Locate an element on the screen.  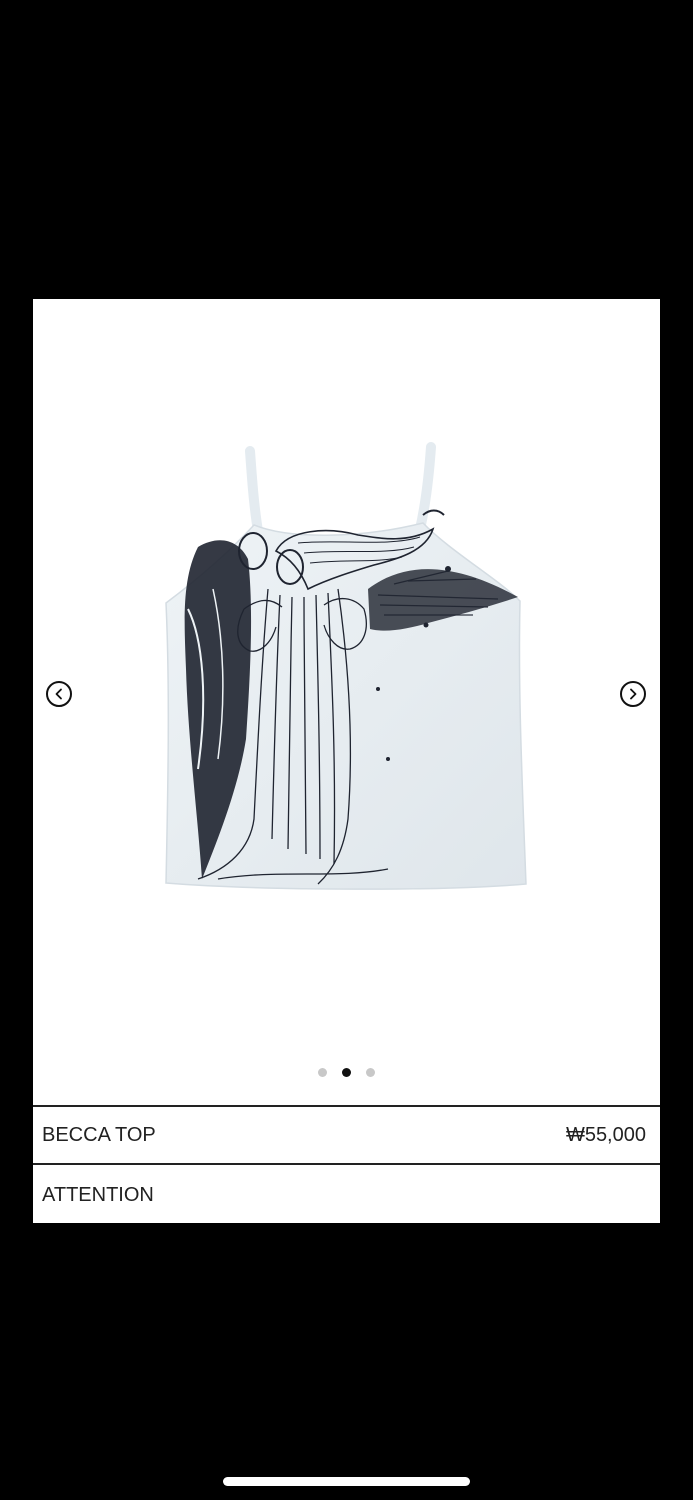
next-image-button is located at coordinates (633, 694).